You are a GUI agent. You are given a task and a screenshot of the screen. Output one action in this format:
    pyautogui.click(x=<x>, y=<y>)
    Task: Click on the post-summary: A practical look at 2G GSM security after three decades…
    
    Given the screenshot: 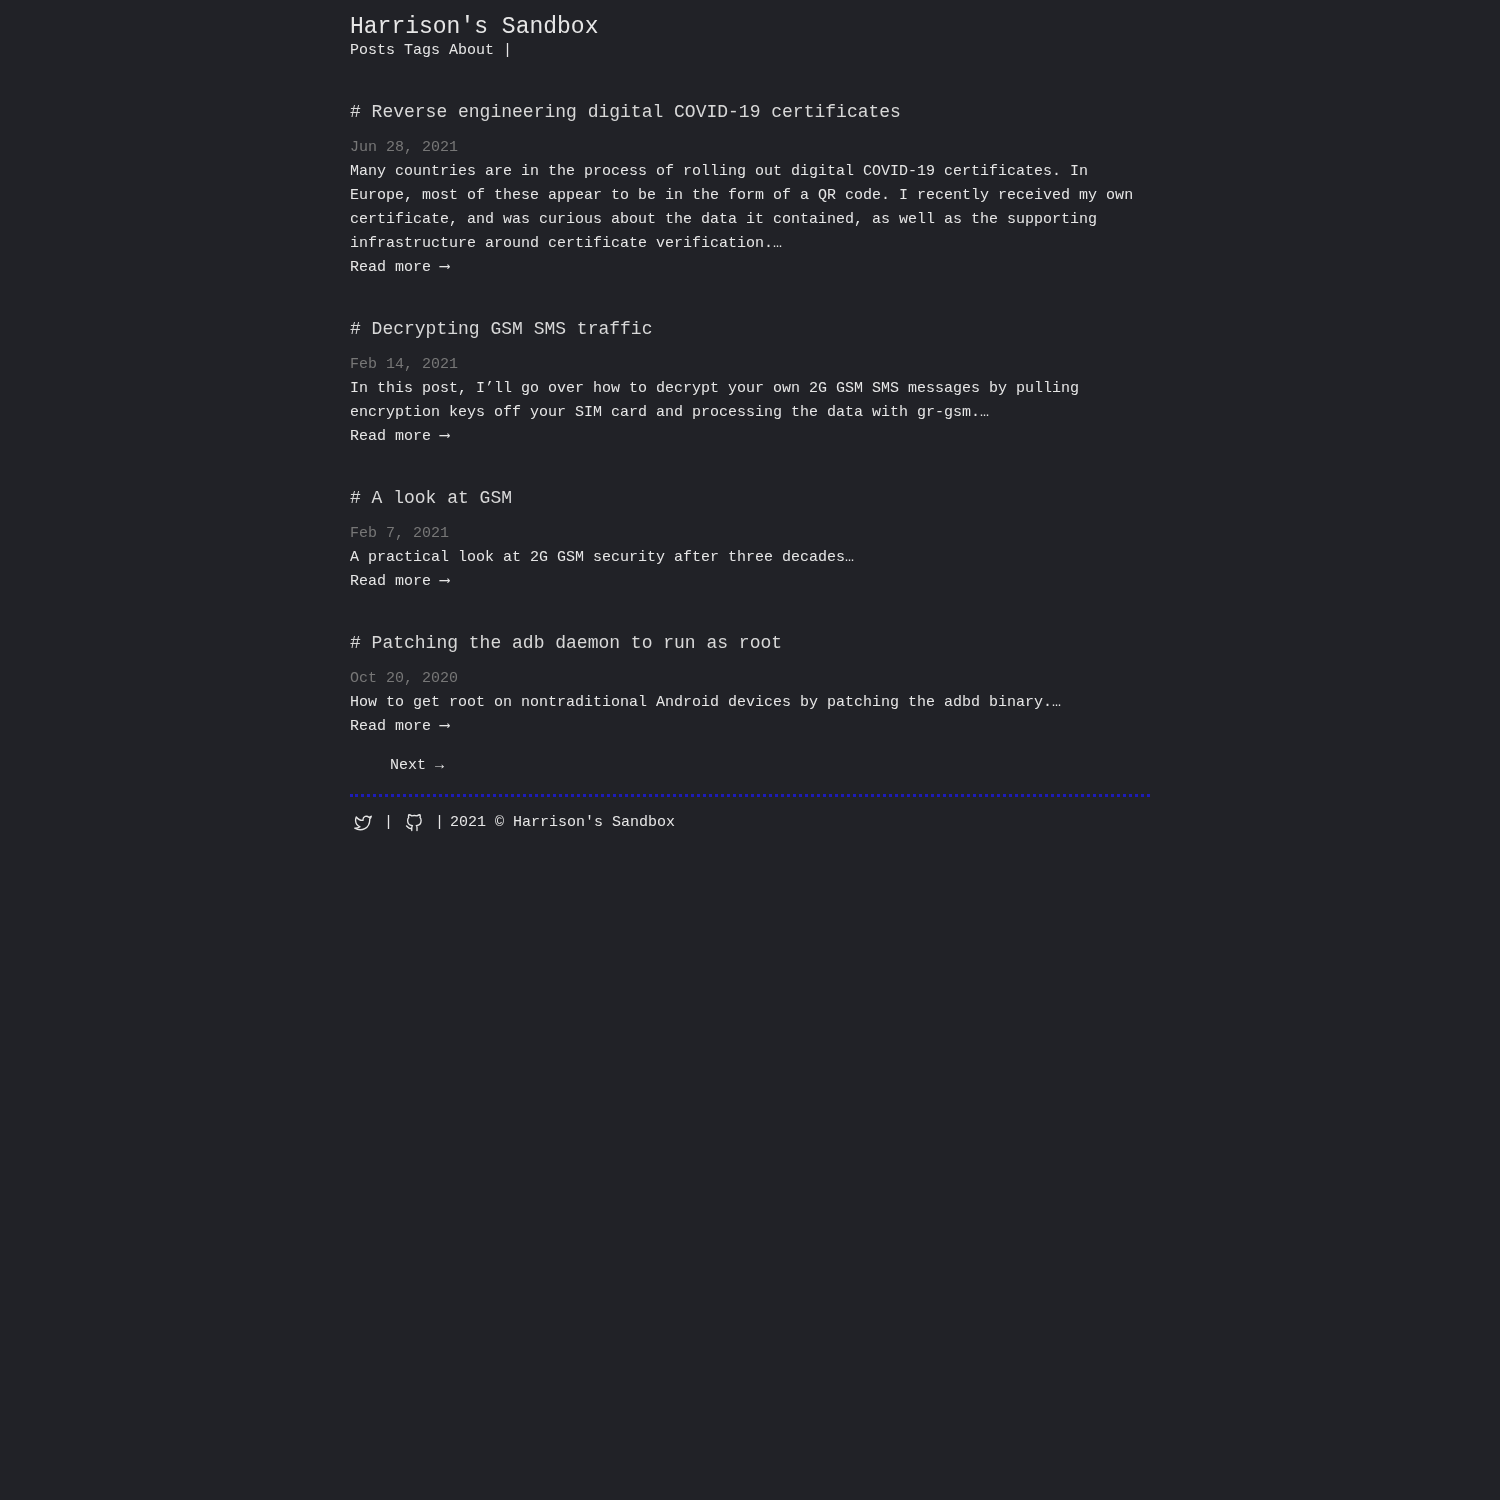 What is the action you would take?
    pyautogui.click(x=603, y=558)
    